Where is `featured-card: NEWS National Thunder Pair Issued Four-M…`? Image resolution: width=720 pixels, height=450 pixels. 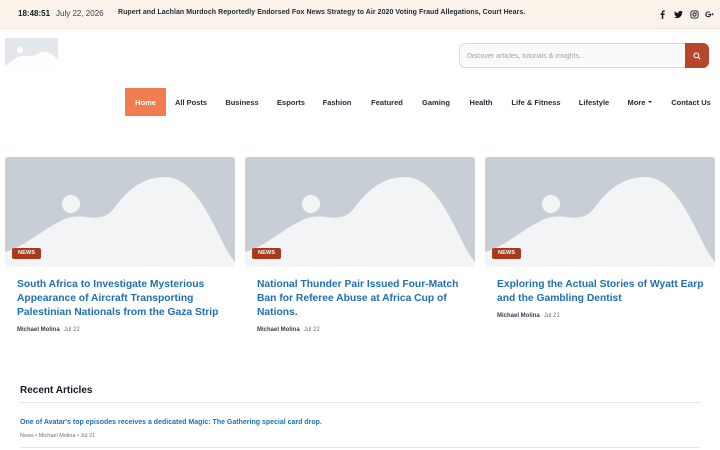
featured-card: NEWS National Thunder Pair Issued Four-M… is located at coordinates (360, 245).